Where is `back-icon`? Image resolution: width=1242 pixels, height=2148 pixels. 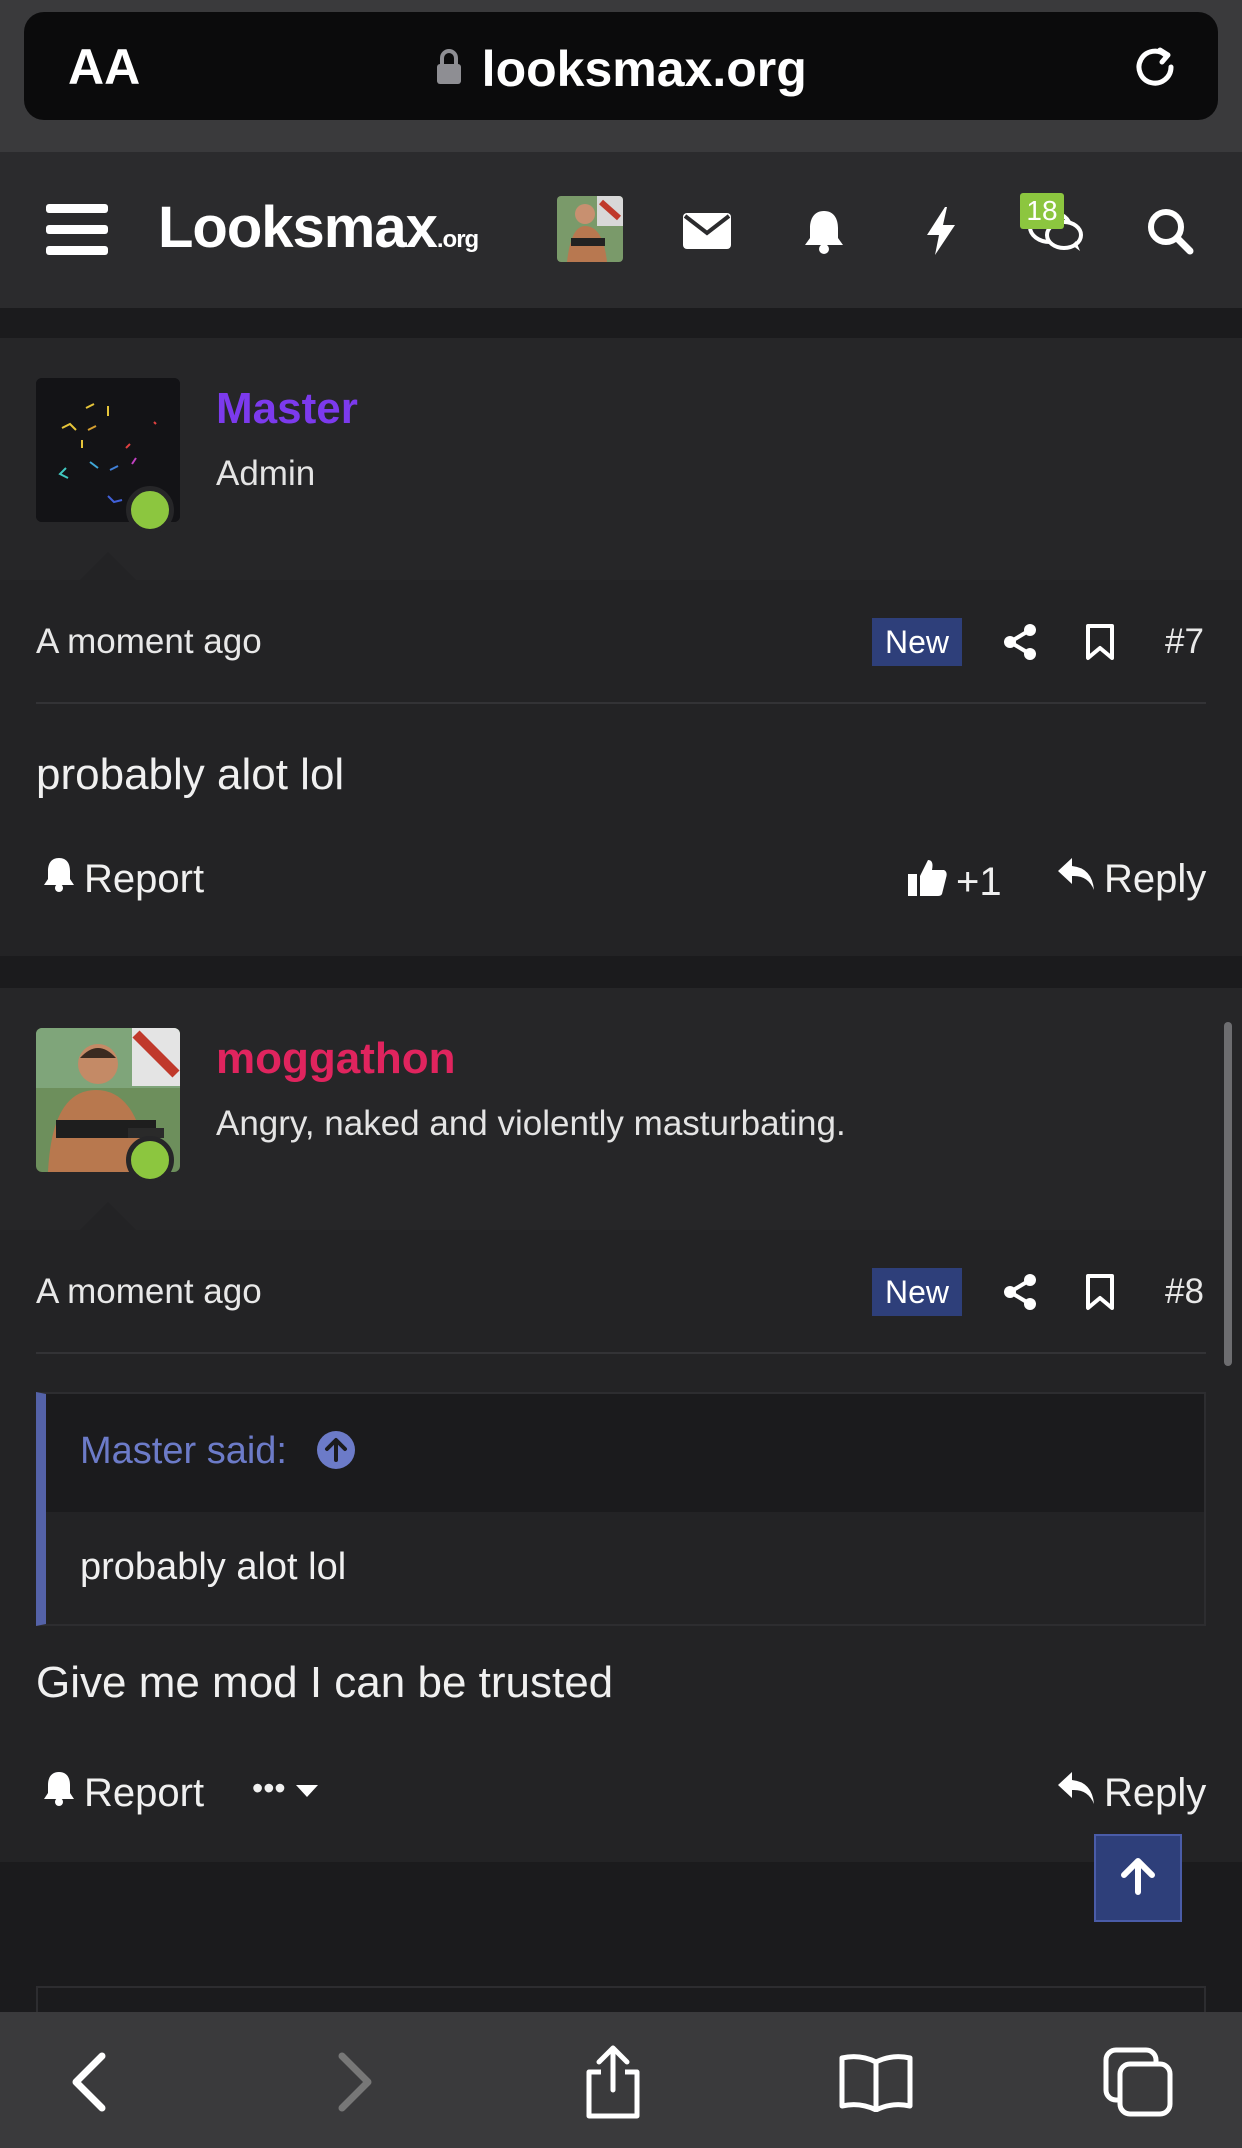
back-icon is located at coordinates (88, 2082).